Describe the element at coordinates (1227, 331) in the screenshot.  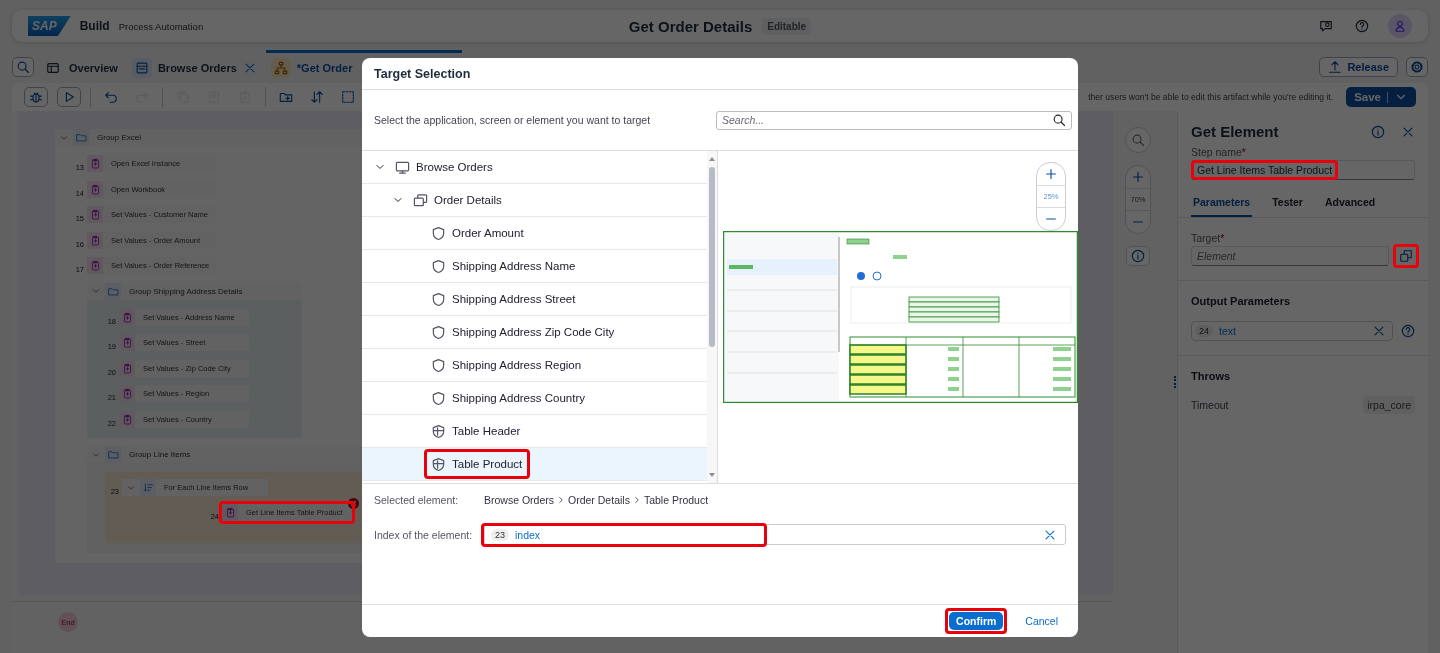
I see `variable-name: text` at that location.